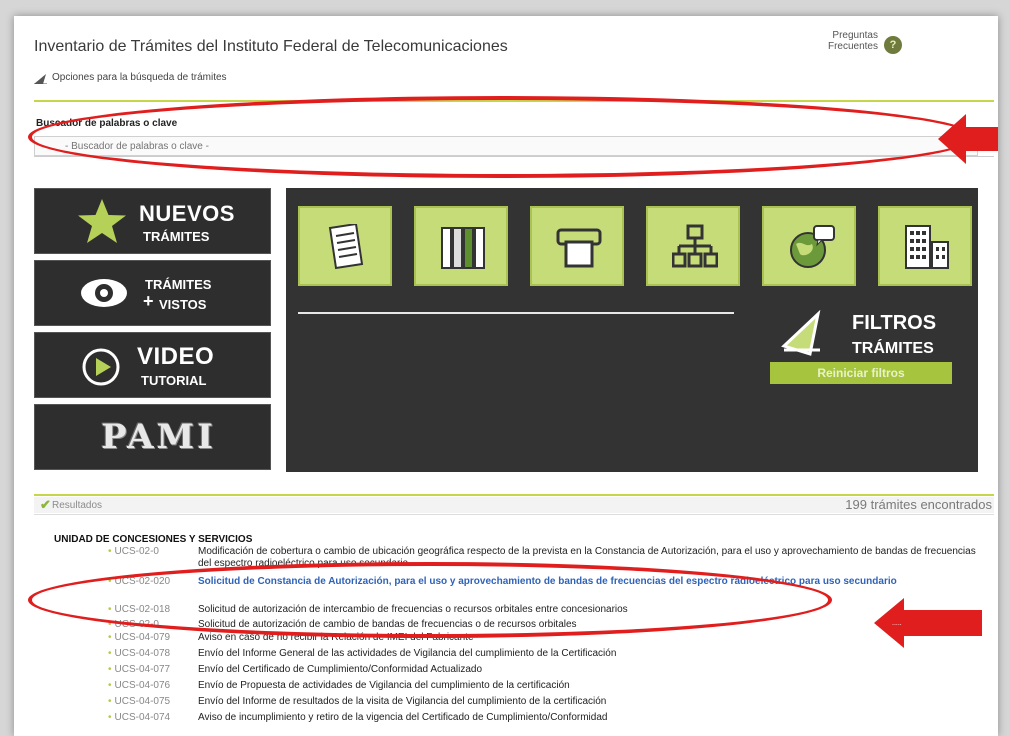 The height and width of the screenshot is (736, 1010). What do you see at coordinates (102, 221) in the screenshot?
I see `star-icon` at bounding box center [102, 221].